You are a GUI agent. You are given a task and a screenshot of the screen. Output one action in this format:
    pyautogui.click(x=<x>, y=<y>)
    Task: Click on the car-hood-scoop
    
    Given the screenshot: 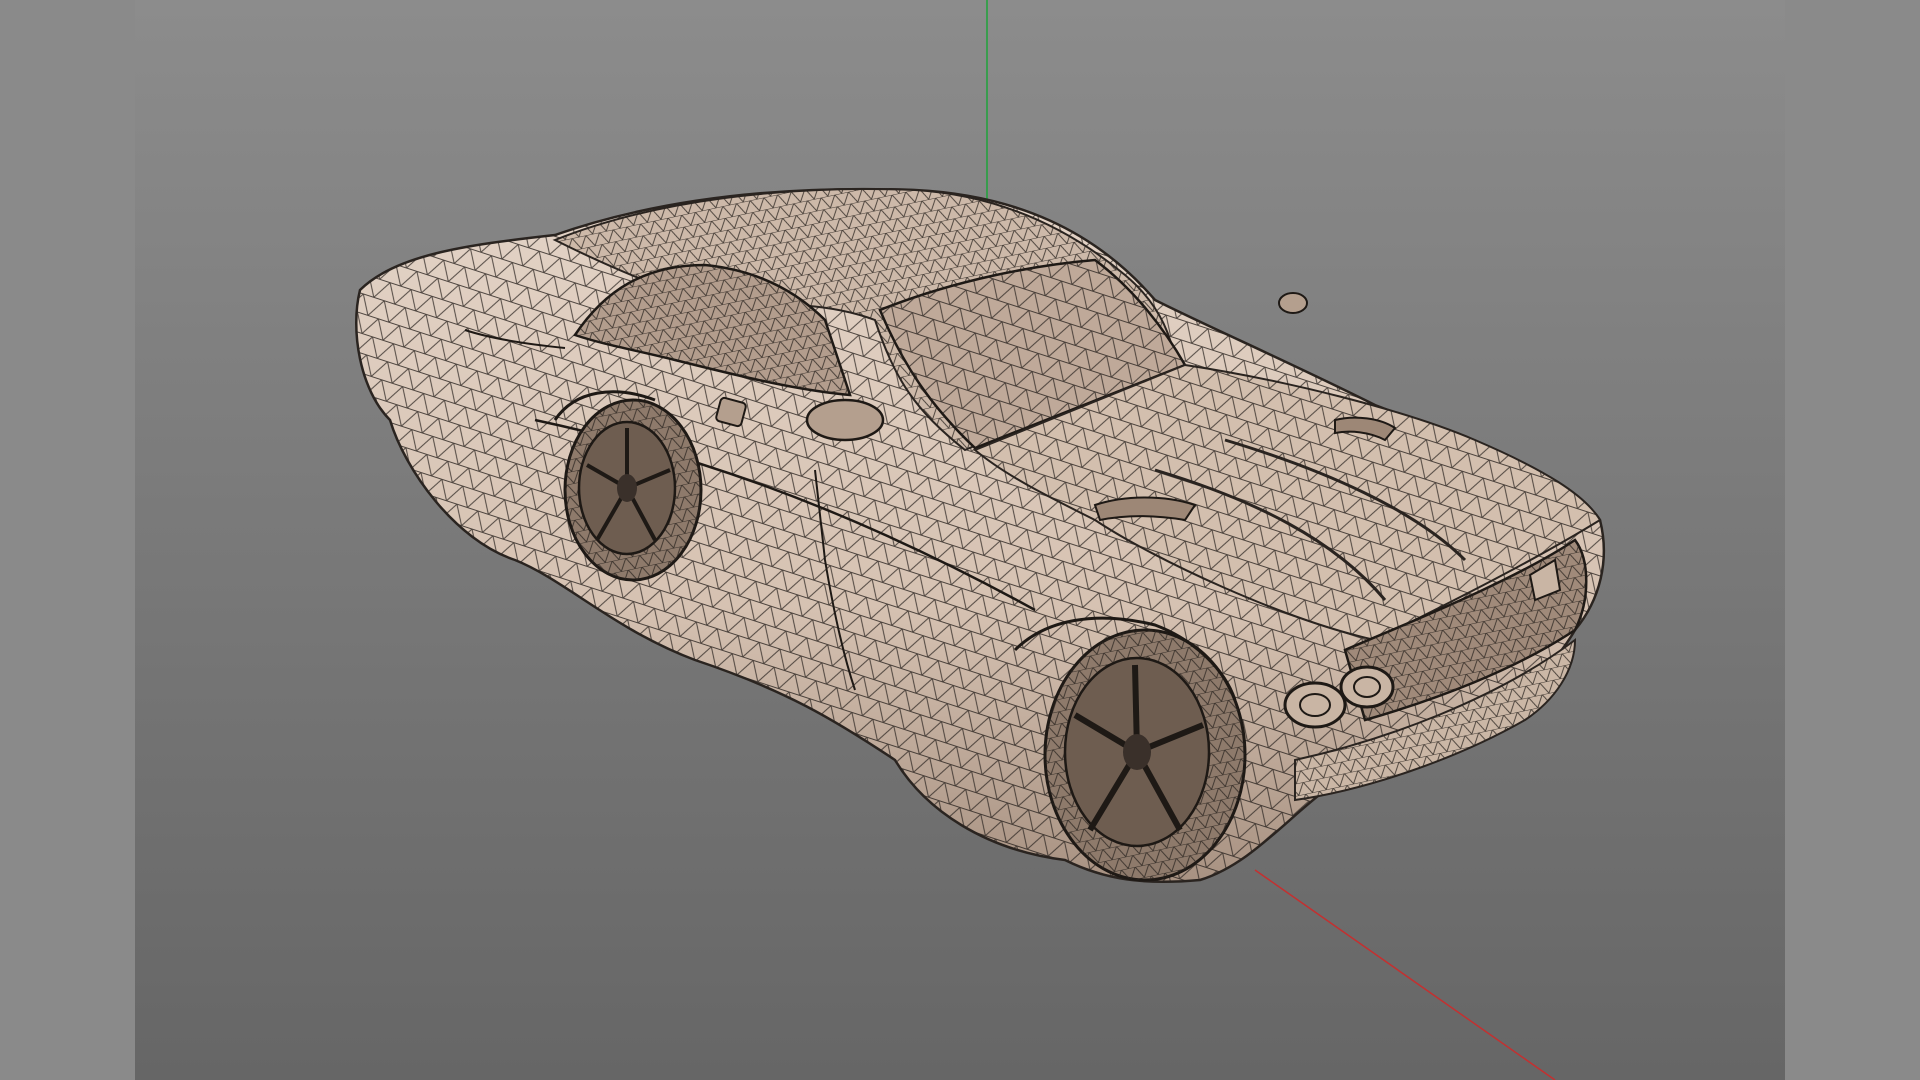 What is the action you would take?
    pyautogui.click(x=1145, y=509)
    